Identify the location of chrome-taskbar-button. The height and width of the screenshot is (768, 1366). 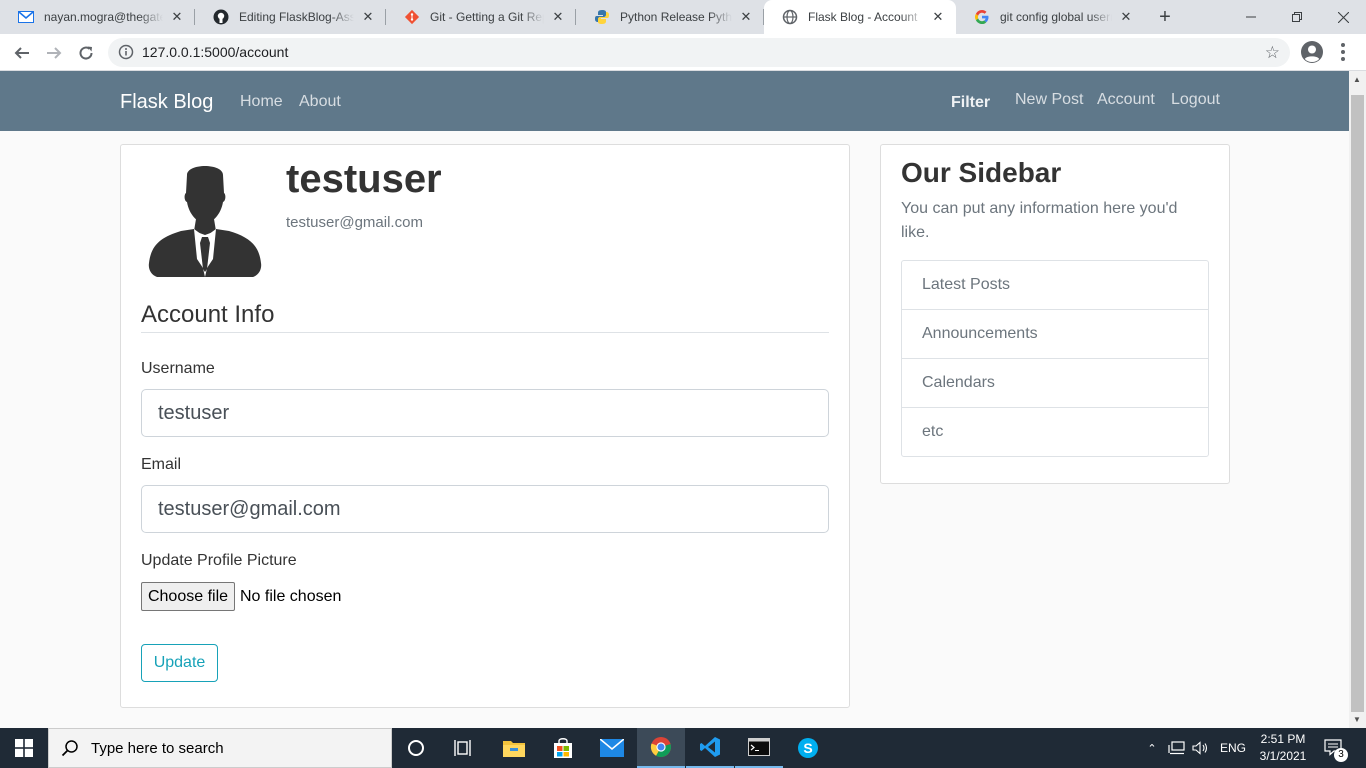
(661, 748).